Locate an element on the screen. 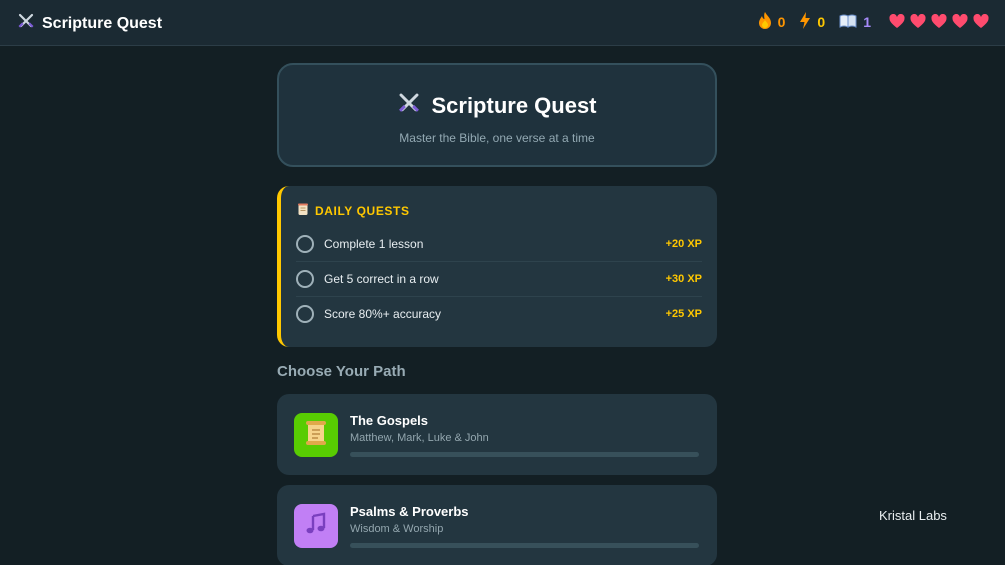  path-title: Psalms & Proverbs is located at coordinates (409, 511).